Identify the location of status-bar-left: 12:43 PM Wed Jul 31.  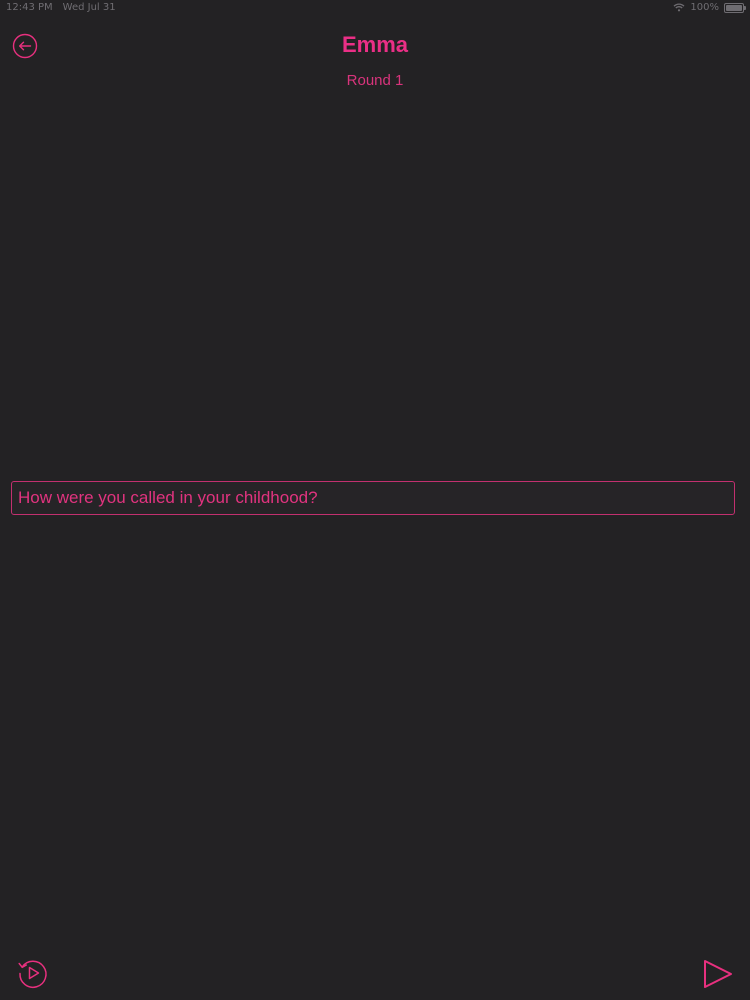
(61, 7).